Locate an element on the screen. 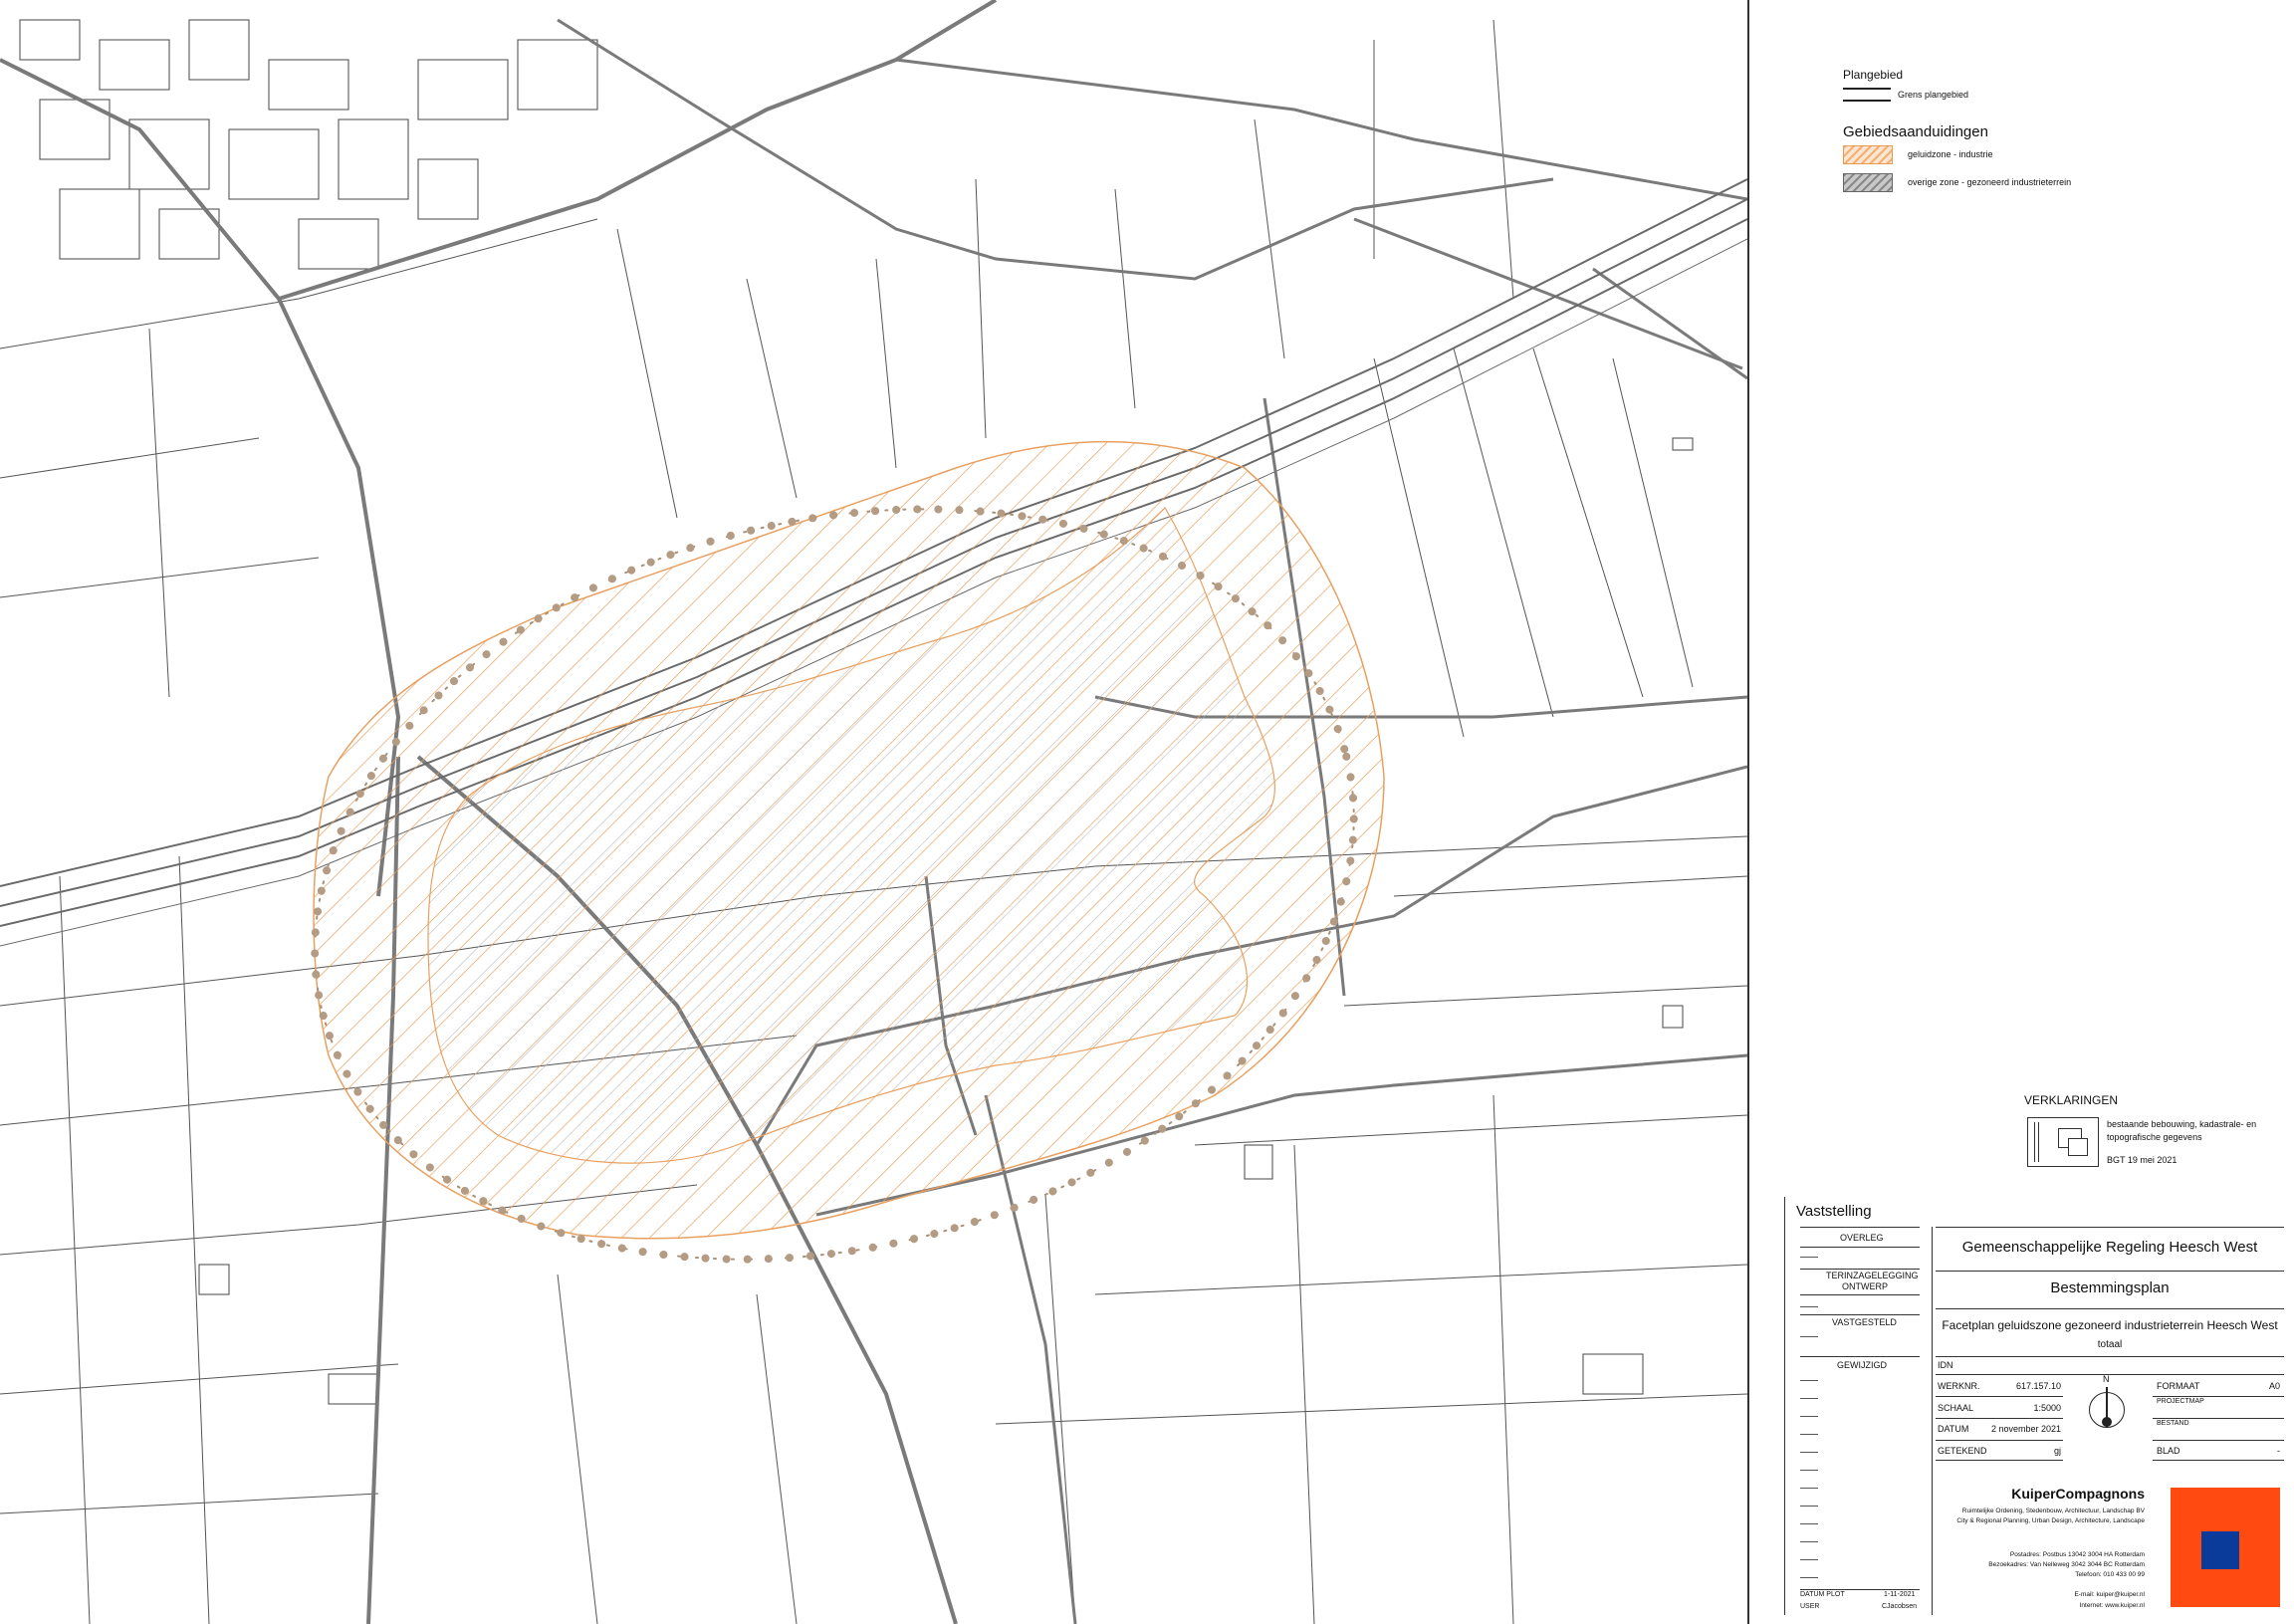  legend-plangebied-title: Plangebied is located at coordinates (1873, 75).